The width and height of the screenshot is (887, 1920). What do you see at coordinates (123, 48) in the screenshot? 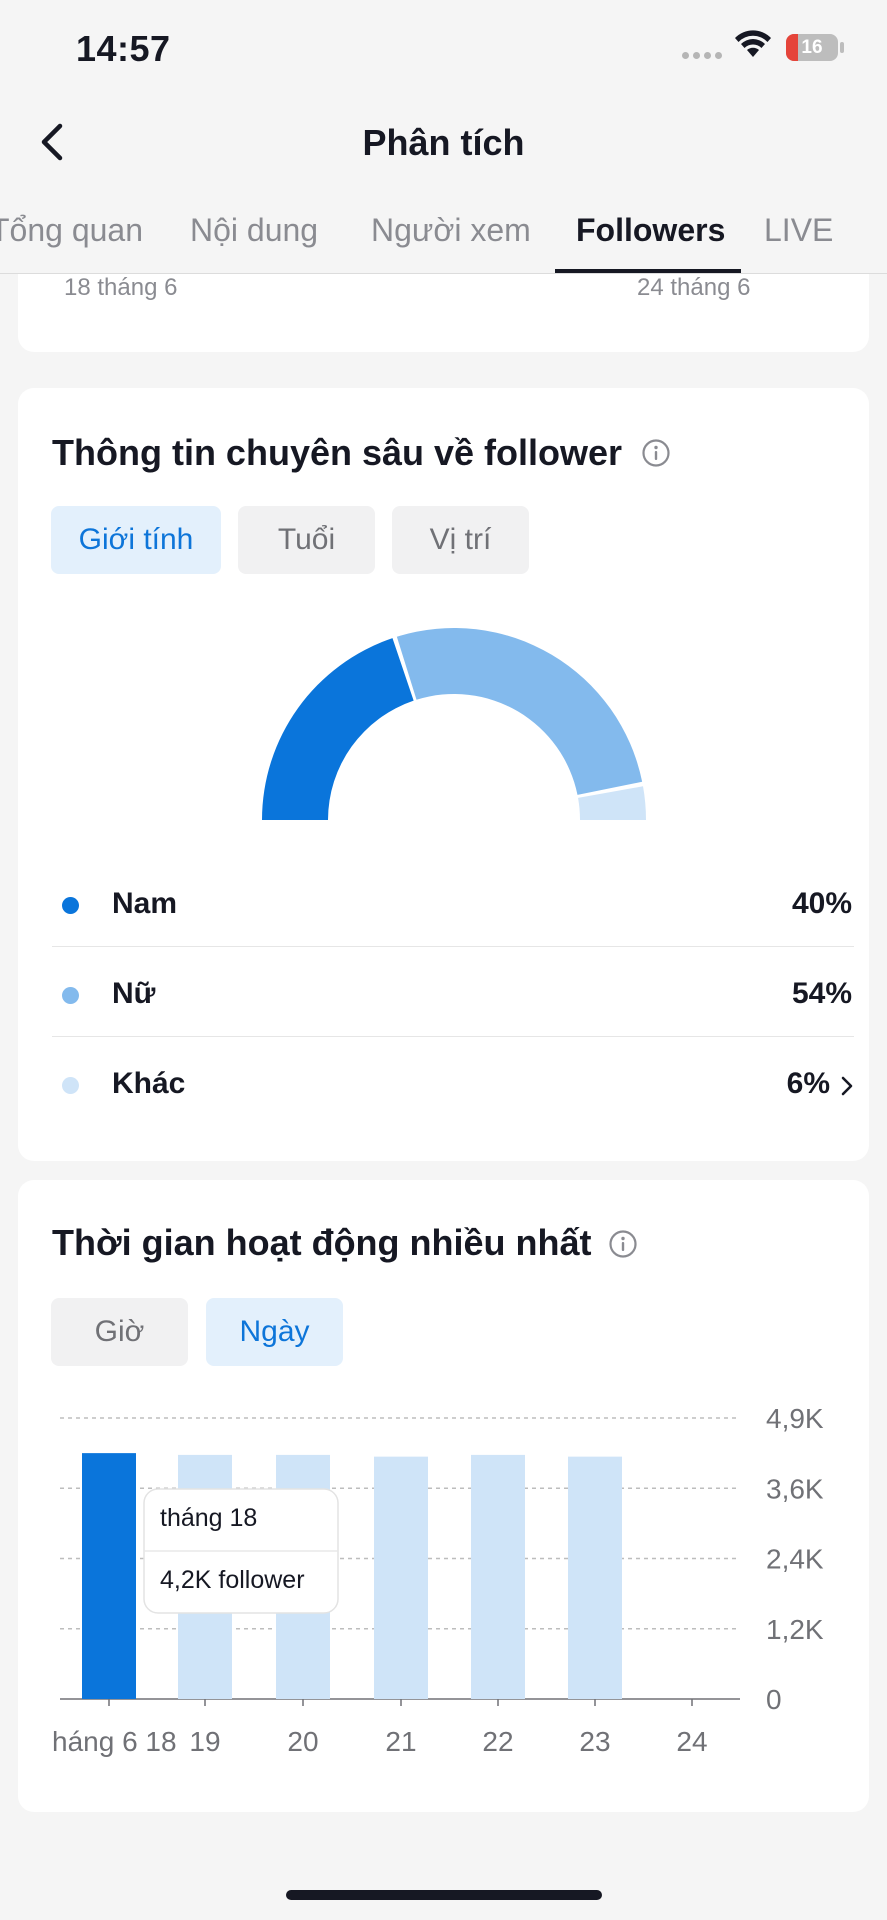
I see `status-time: 14:57` at bounding box center [123, 48].